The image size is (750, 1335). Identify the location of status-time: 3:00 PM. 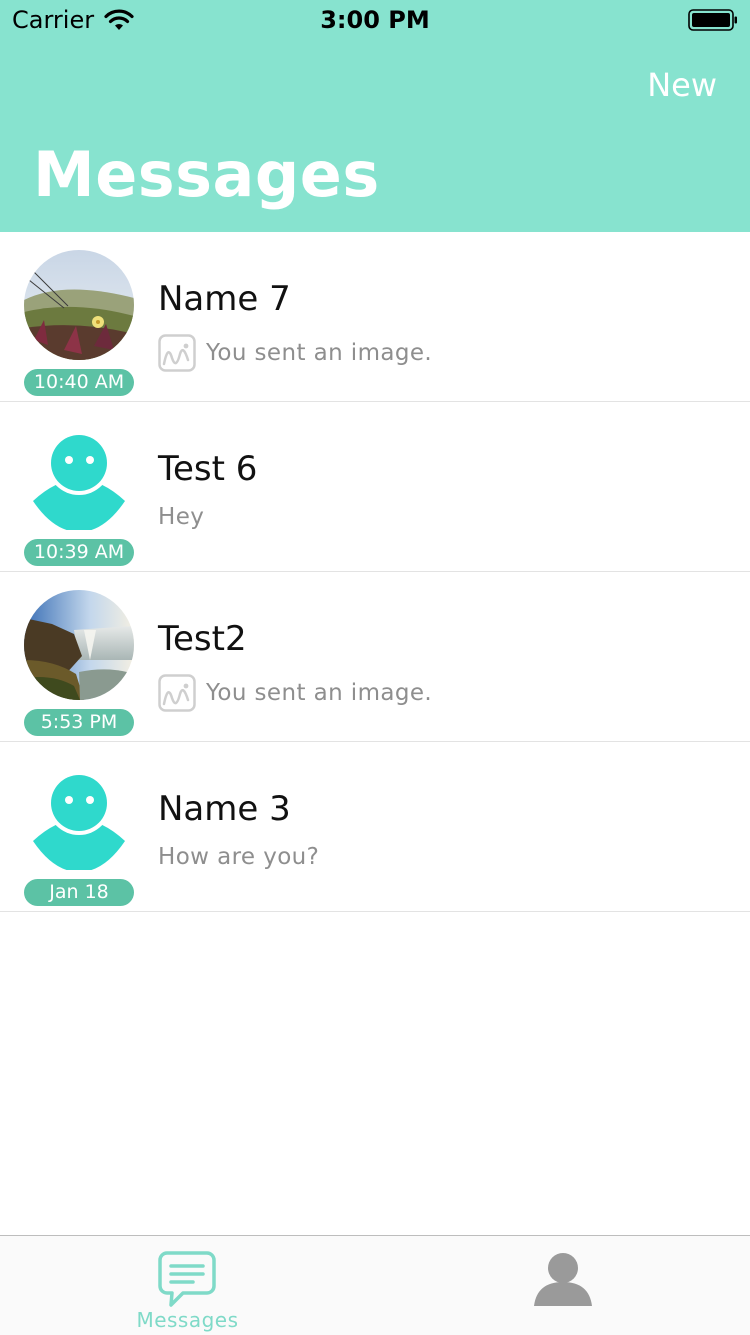
(375, 20).